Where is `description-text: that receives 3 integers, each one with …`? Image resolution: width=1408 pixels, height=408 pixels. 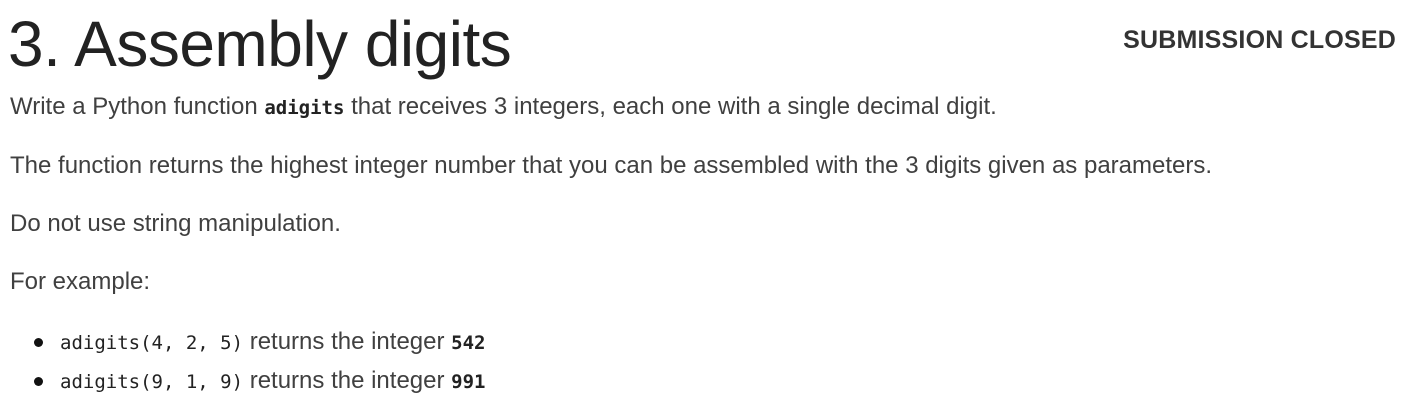
description-text: that receives 3 integers, each one with … is located at coordinates (670, 106).